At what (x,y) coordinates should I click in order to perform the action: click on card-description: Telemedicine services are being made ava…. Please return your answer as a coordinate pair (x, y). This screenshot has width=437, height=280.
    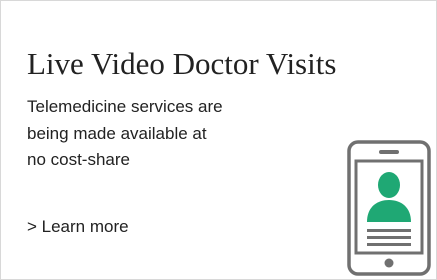
    Looking at the image, I should click on (125, 133).